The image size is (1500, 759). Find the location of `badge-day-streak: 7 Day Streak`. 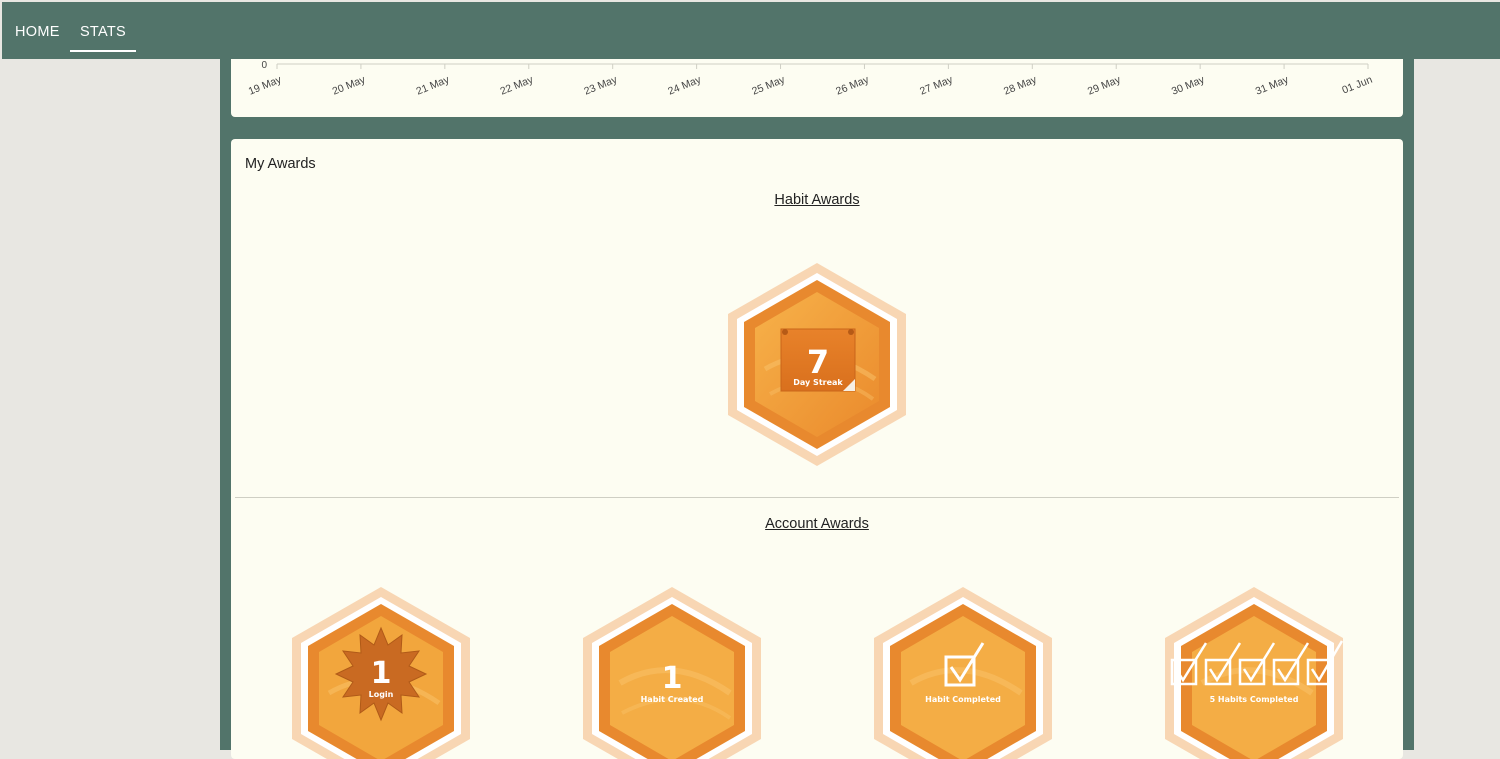

badge-day-streak: 7 Day Streak is located at coordinates (817, 364).